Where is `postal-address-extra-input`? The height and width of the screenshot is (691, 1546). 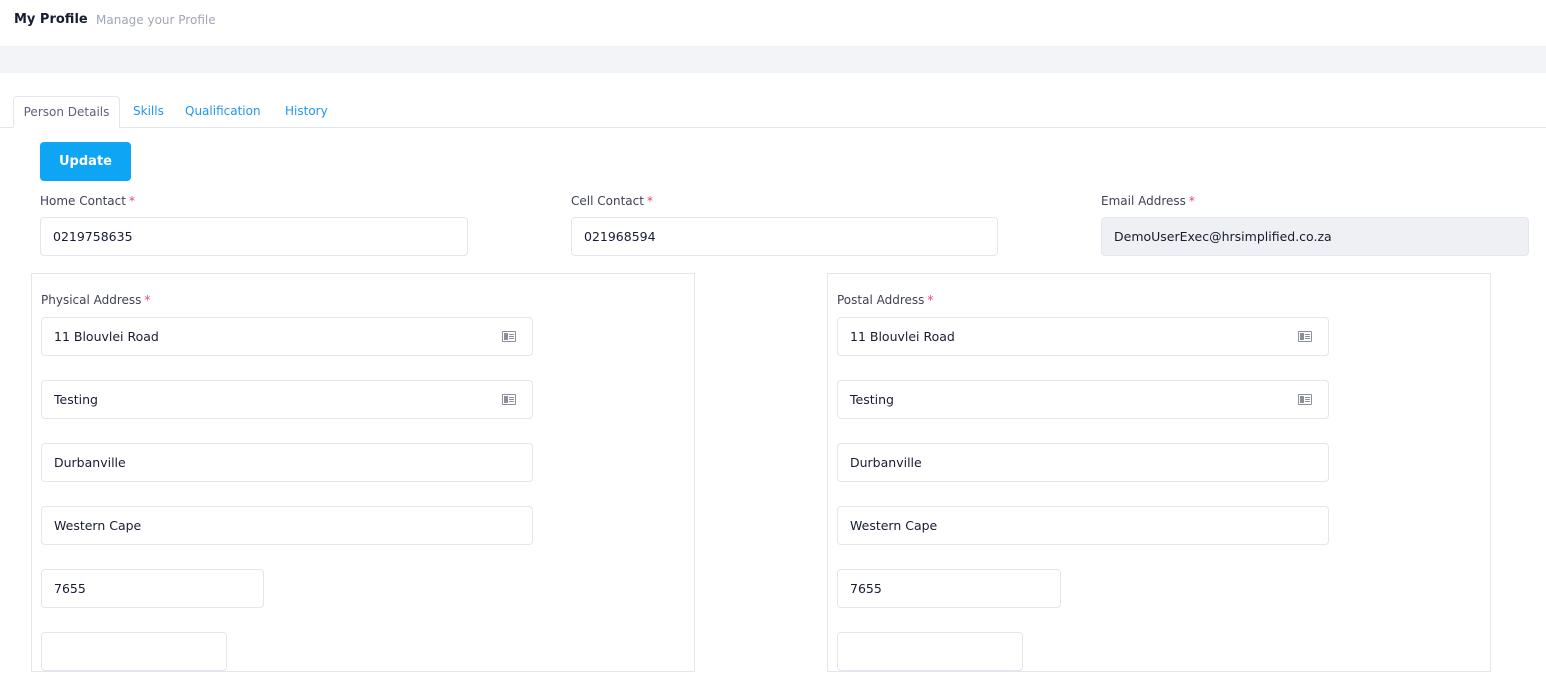
postal-address-extra-input is located at coordinates (930, 651).